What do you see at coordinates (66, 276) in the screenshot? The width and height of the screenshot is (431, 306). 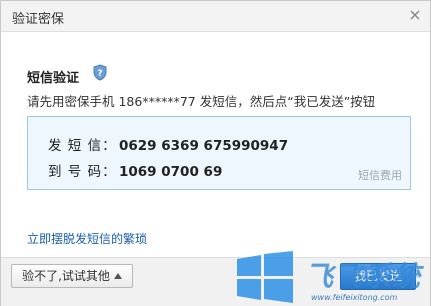 I see `try-other-method-label: 验不了,试试其他` at bounding box center [66, 276].